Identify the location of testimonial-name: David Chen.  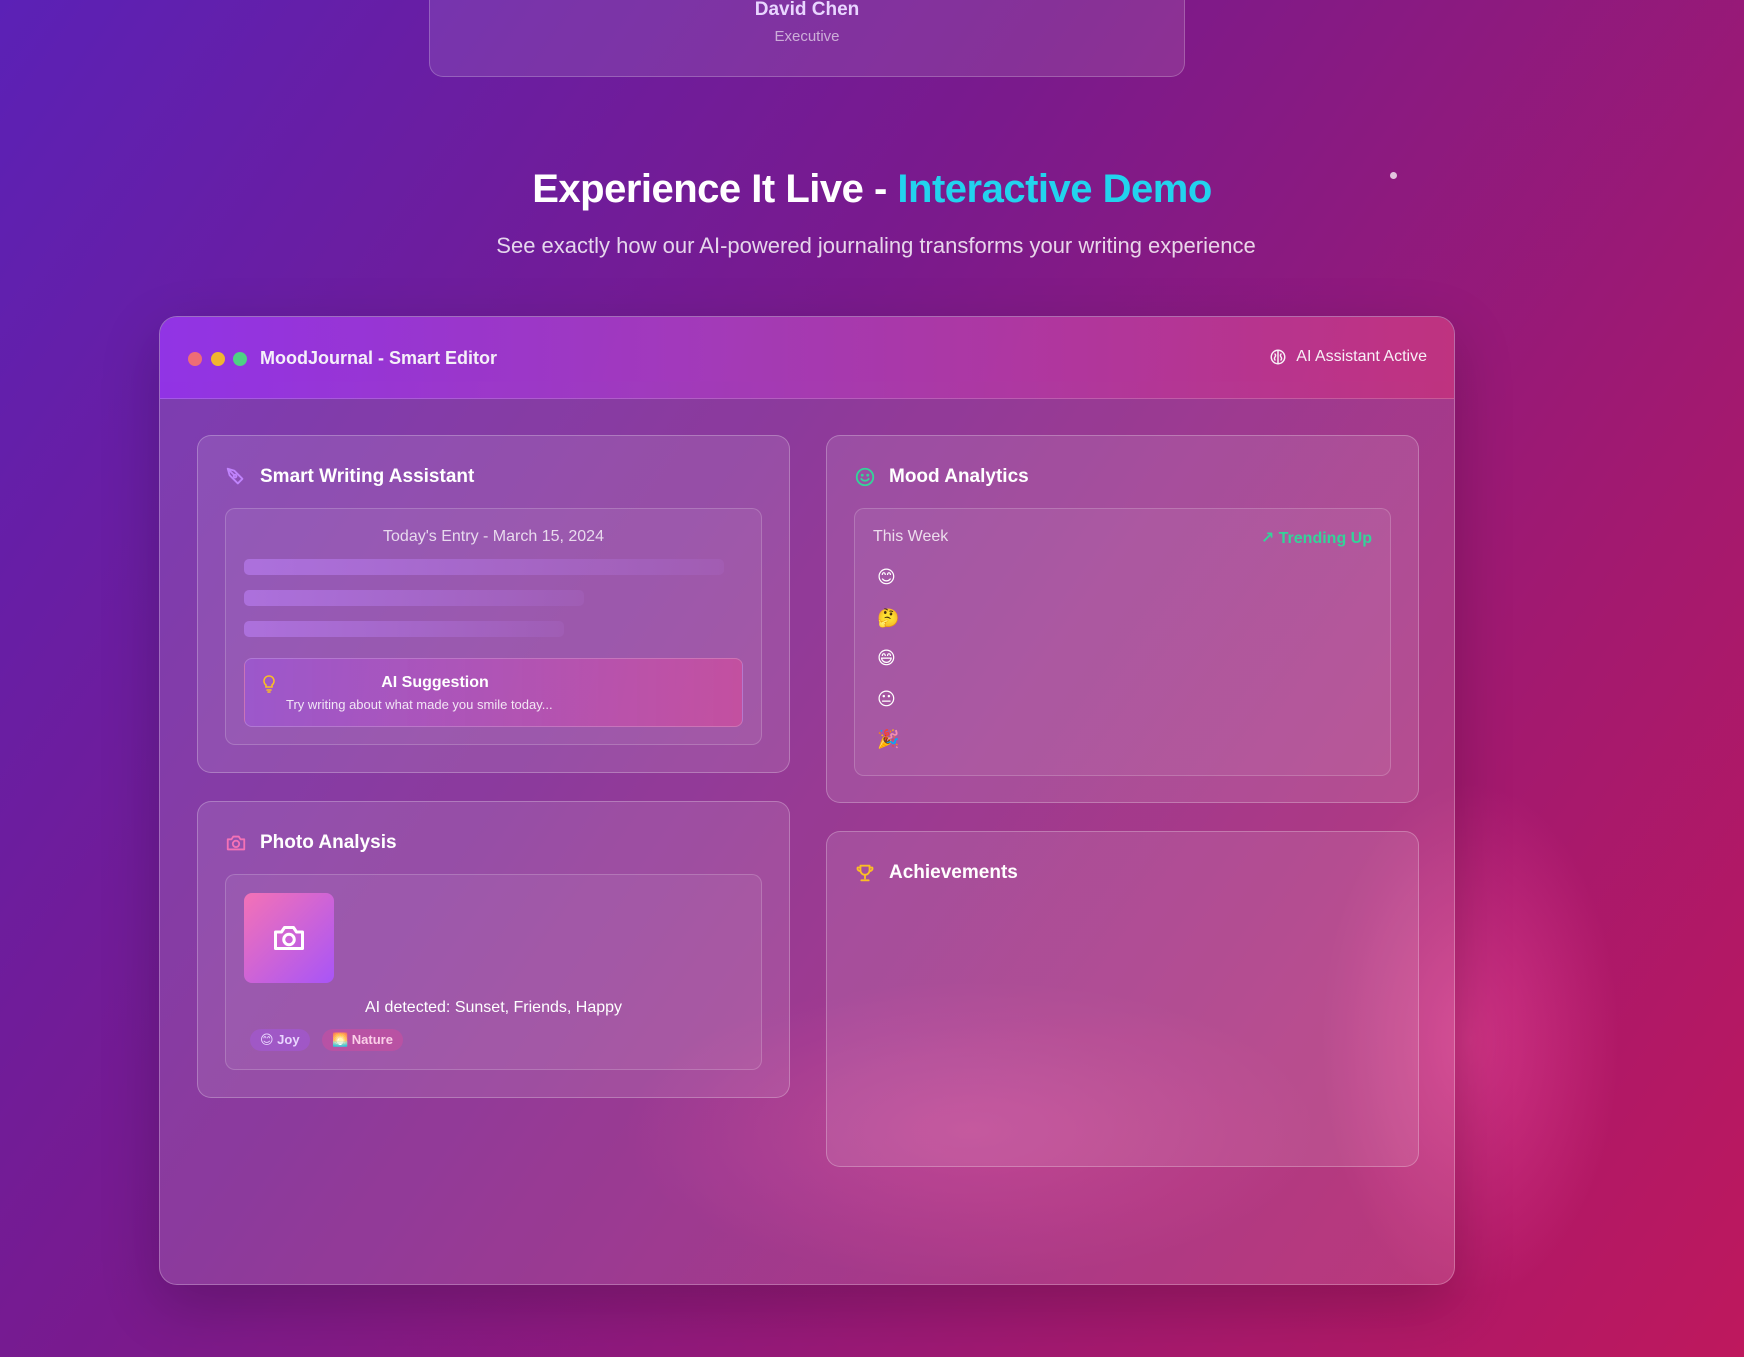
(807, 10).